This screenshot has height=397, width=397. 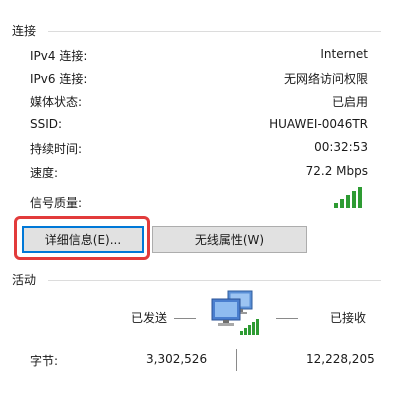 What do you see at coordinates (56, 102) in the screenshot?
I see `media-state-label: 媒体状态:` at bounding box center [56, 102].